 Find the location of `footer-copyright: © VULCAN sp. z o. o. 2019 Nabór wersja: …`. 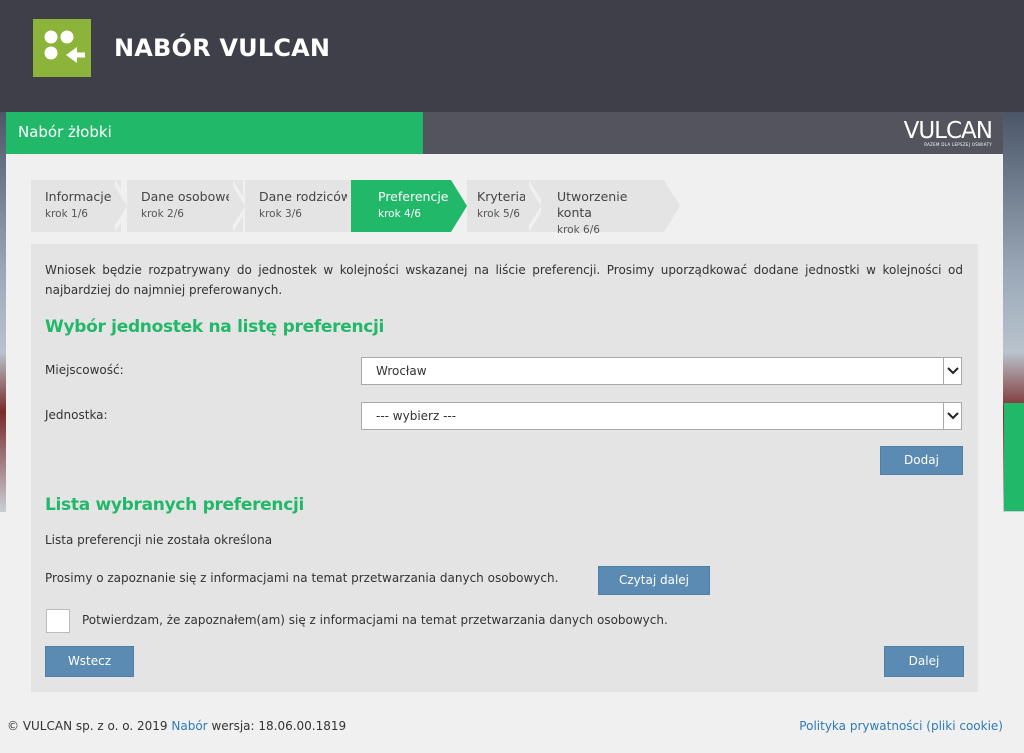

footer-copyright: © VULCAN sp. z o. o. 2019 Nabór wersja: … is located at coordinates (176, 726).